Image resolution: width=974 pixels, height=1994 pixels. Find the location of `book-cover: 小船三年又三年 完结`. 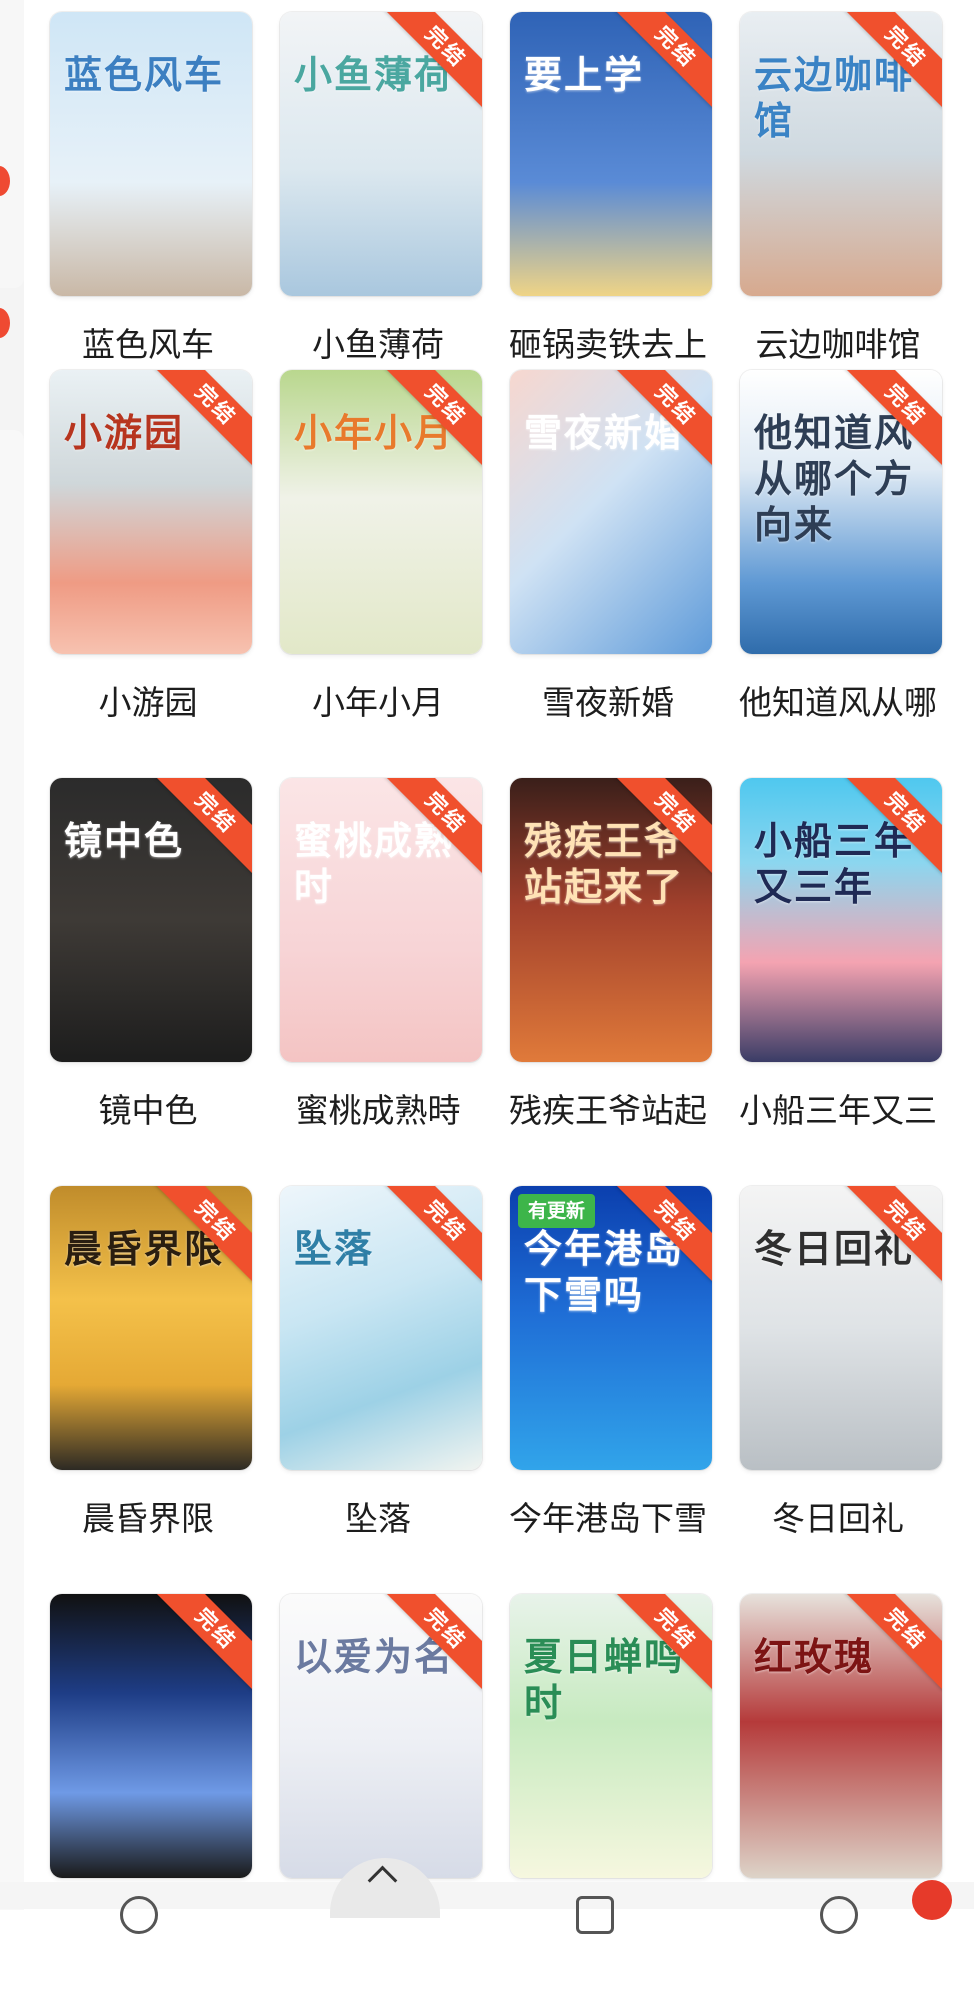

book-cover: 小船三年又三年 完结 is located at coordinates (841, 920).